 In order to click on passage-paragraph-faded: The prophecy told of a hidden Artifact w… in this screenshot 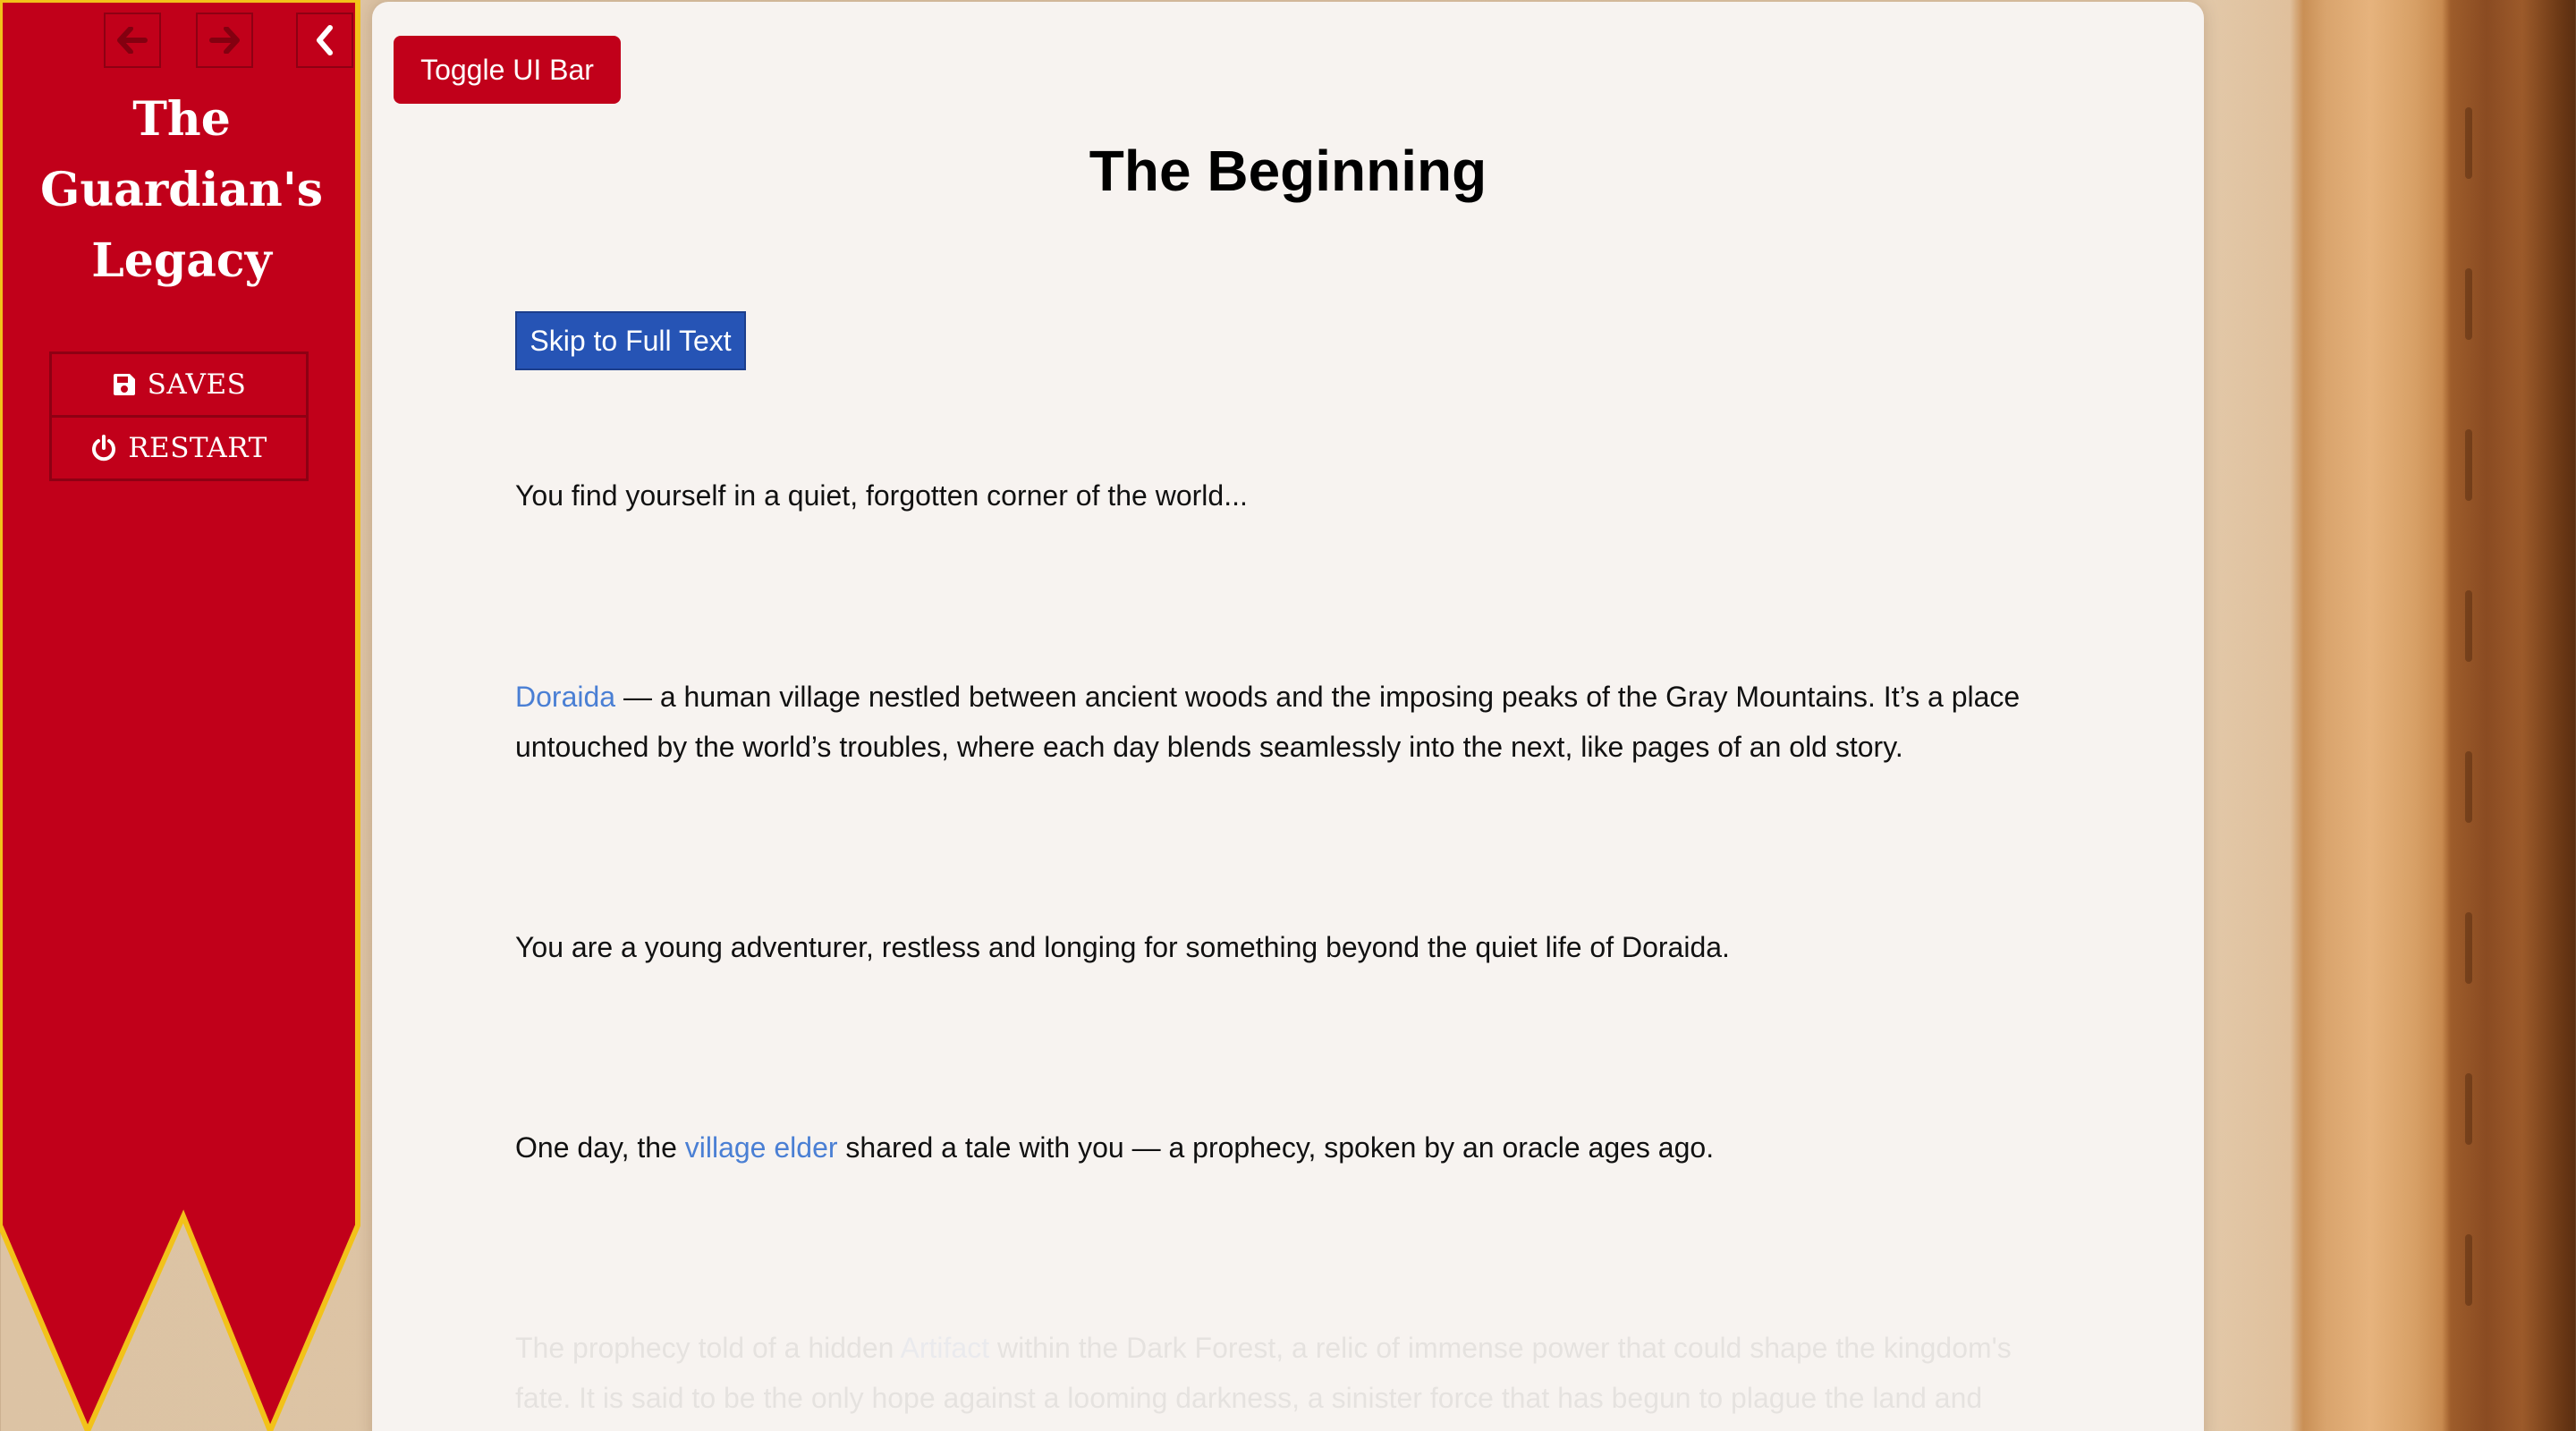, I will do `click(1293, 1373)`.